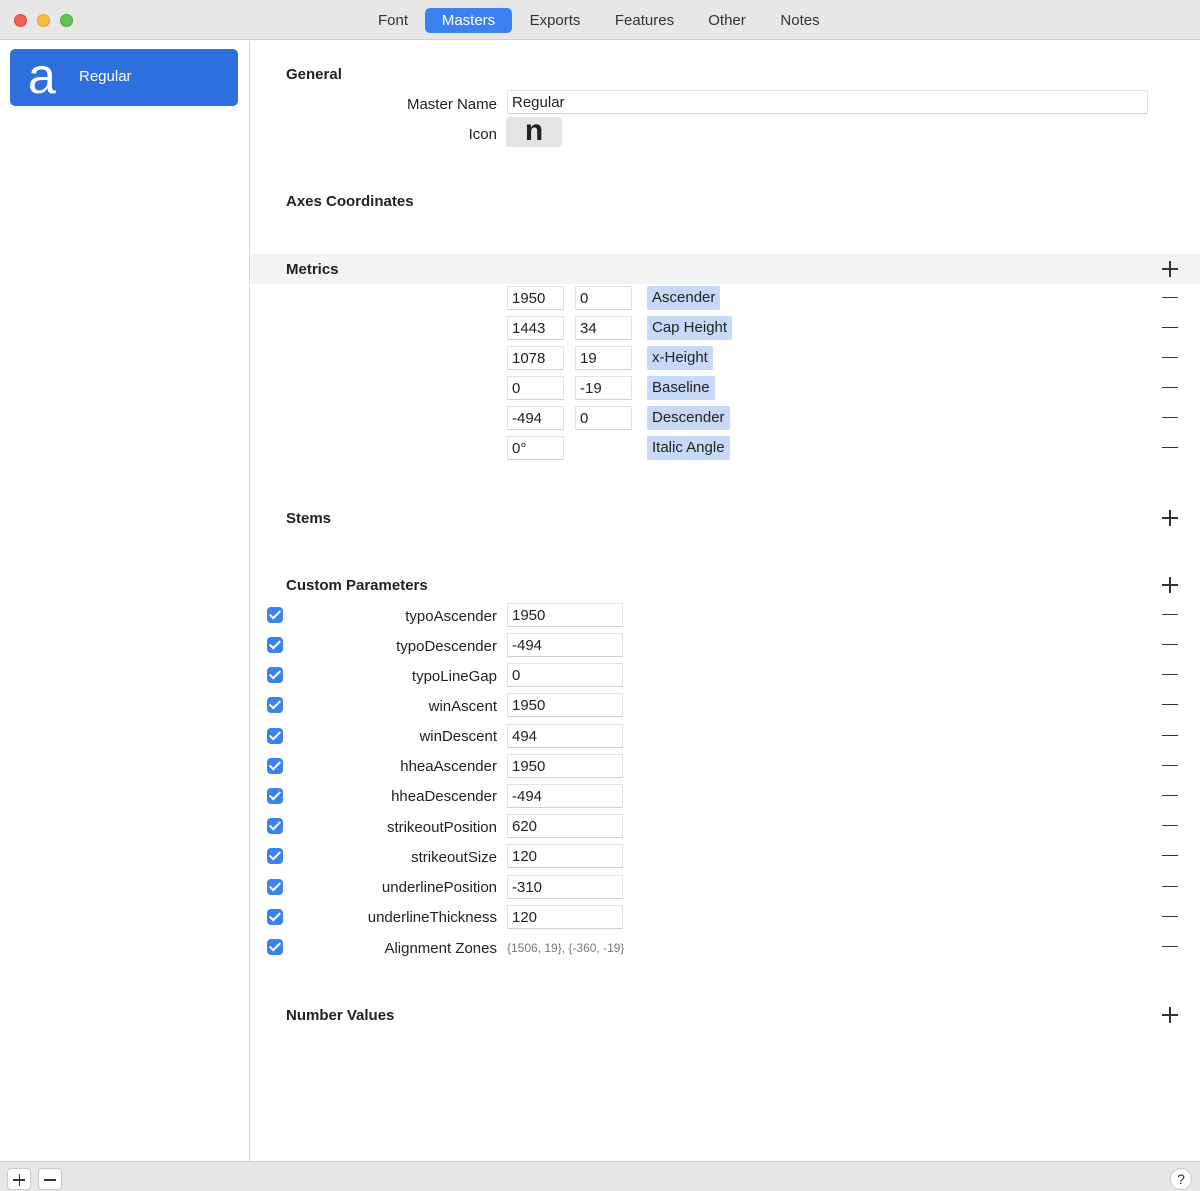 The width and height of the screenshot is (1200, 1191). I want to click on section-title-general: General, so click(314, 74).